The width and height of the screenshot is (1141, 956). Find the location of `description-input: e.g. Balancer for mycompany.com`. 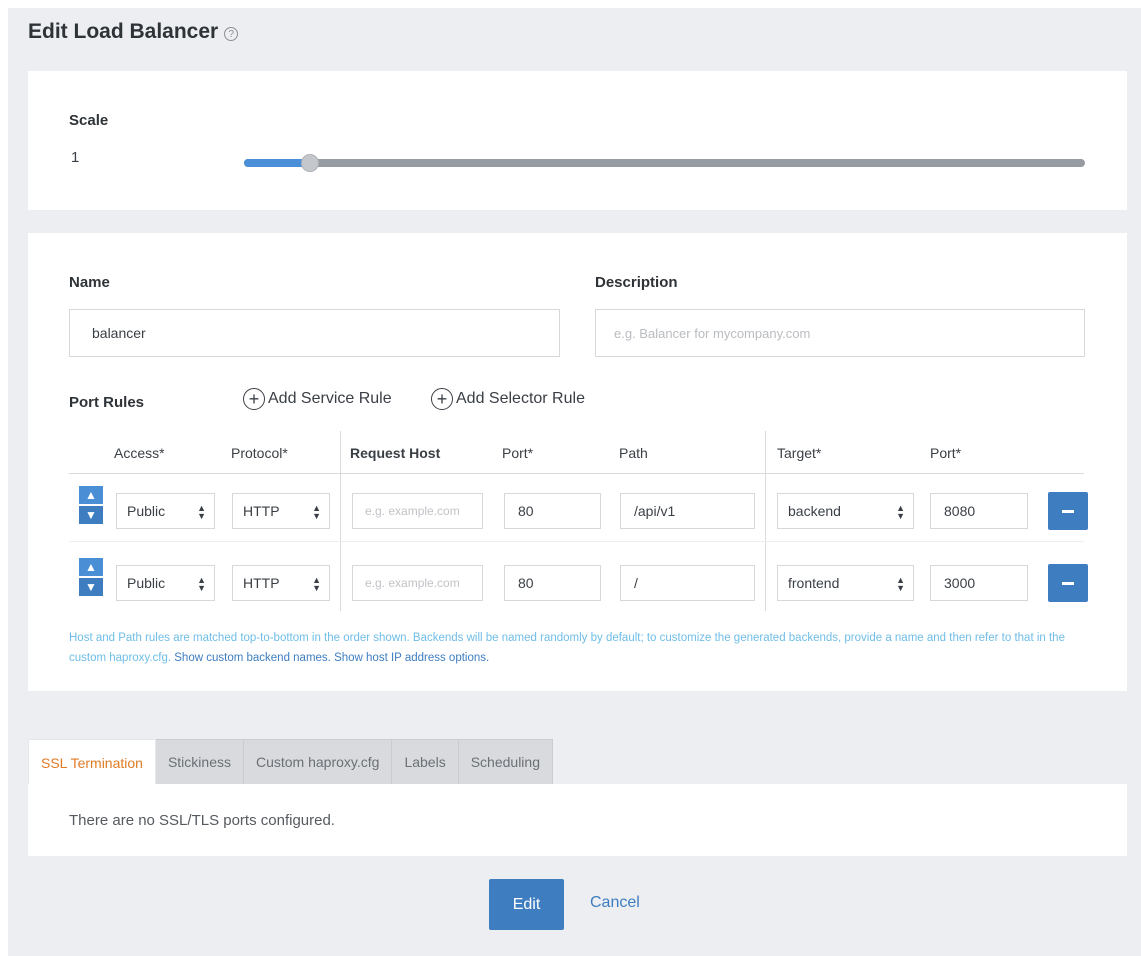

description-input: e.g. Balancer for mycompany.com is located at coordinates (840, 333).